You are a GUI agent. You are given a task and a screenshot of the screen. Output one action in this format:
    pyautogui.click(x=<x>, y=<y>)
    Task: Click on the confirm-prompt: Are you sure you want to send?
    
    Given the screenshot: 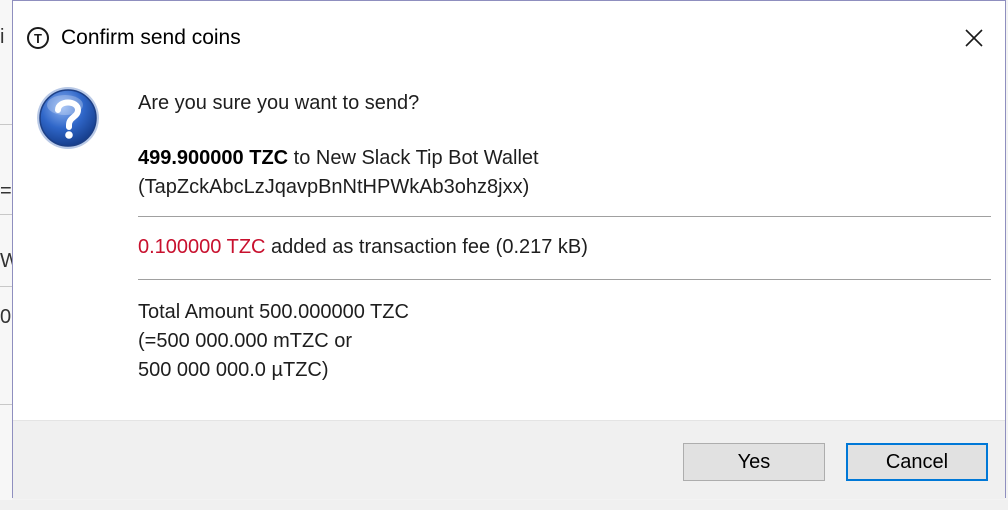 What is the action you would take?
    pyautogui.click(x=279, y=103)
    